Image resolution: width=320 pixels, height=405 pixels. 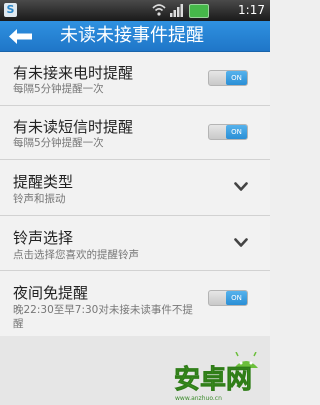 What do you see at coordinates (39, 199) in the screenshot?
I see `setting-description: 铃声和振动` at bounding box center [39, 199].